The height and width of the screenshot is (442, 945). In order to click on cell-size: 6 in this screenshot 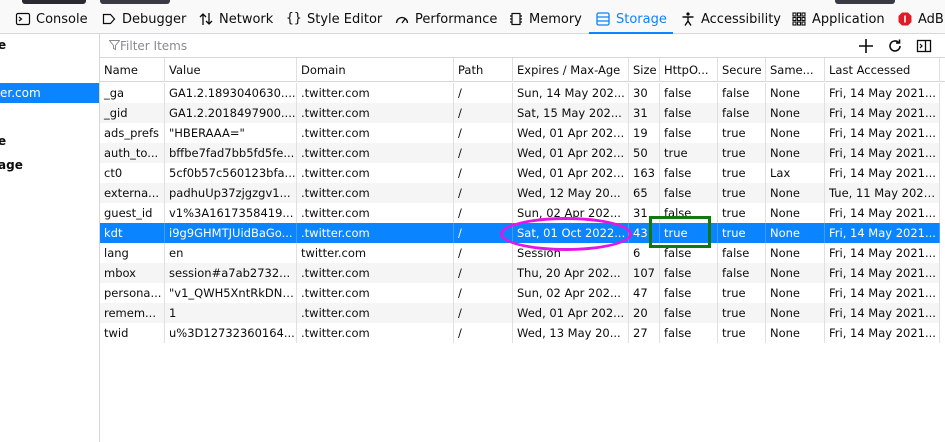, I will do `click(644, 253)`.